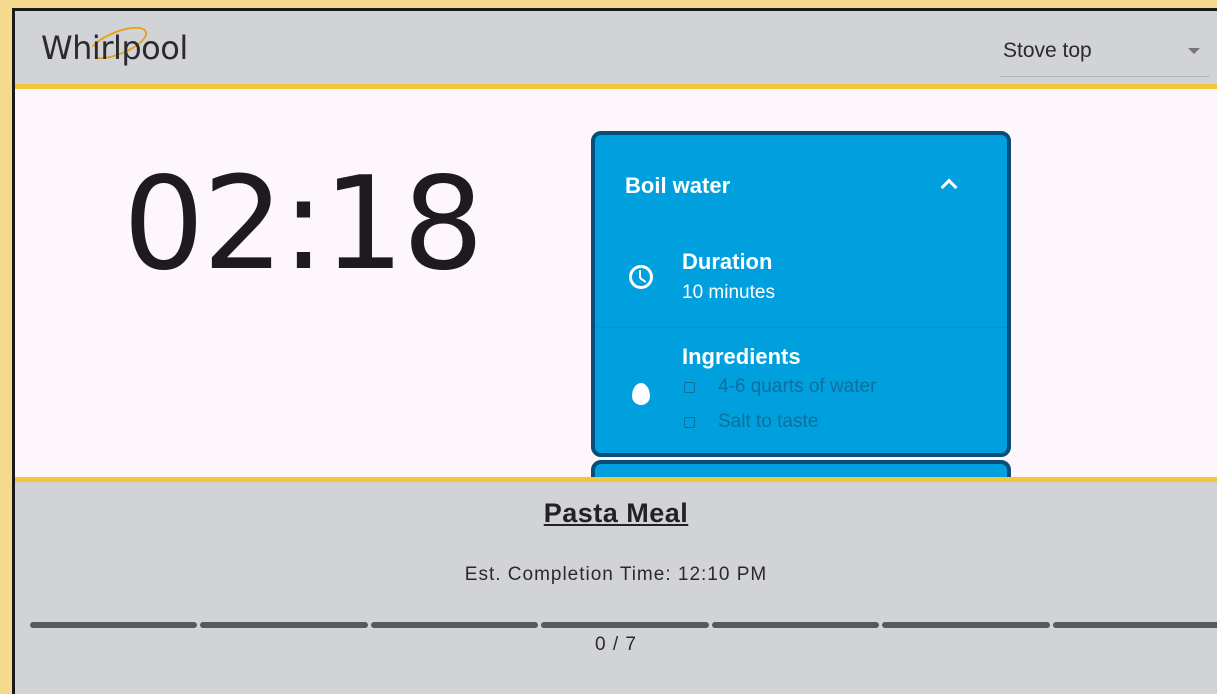  I want to click on duration-label: Duration, so click(727, 261).